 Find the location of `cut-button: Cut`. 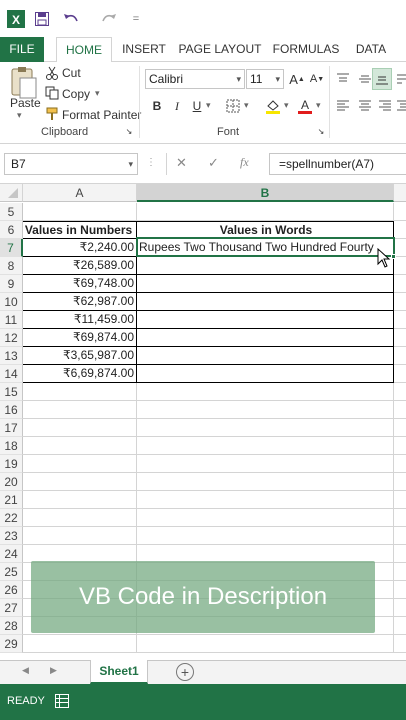

cut-button: Cut is located at coordinates (71, 73).